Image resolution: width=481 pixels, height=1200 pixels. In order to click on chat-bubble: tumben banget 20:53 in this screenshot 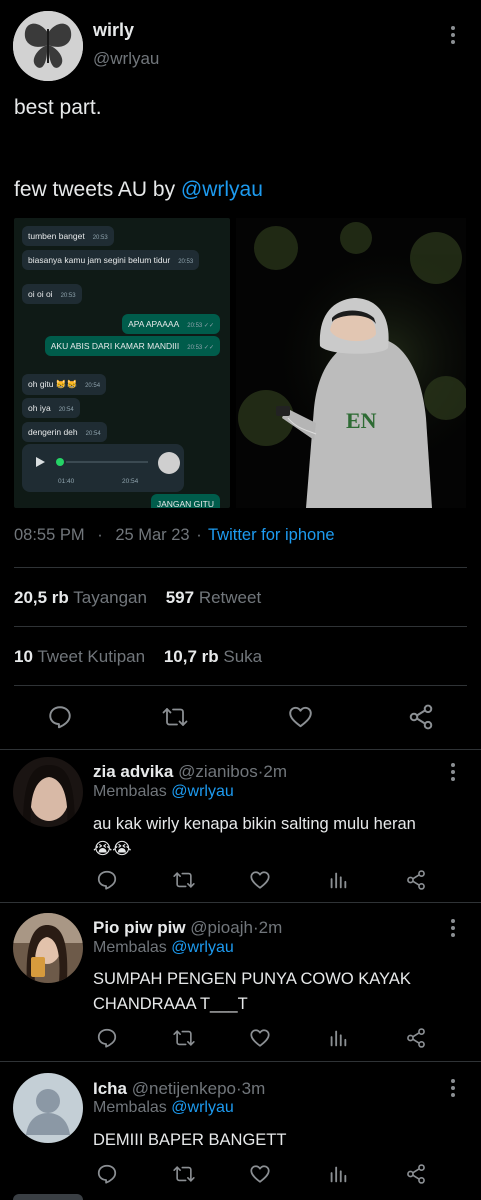, I will do `click(68, 236)`.